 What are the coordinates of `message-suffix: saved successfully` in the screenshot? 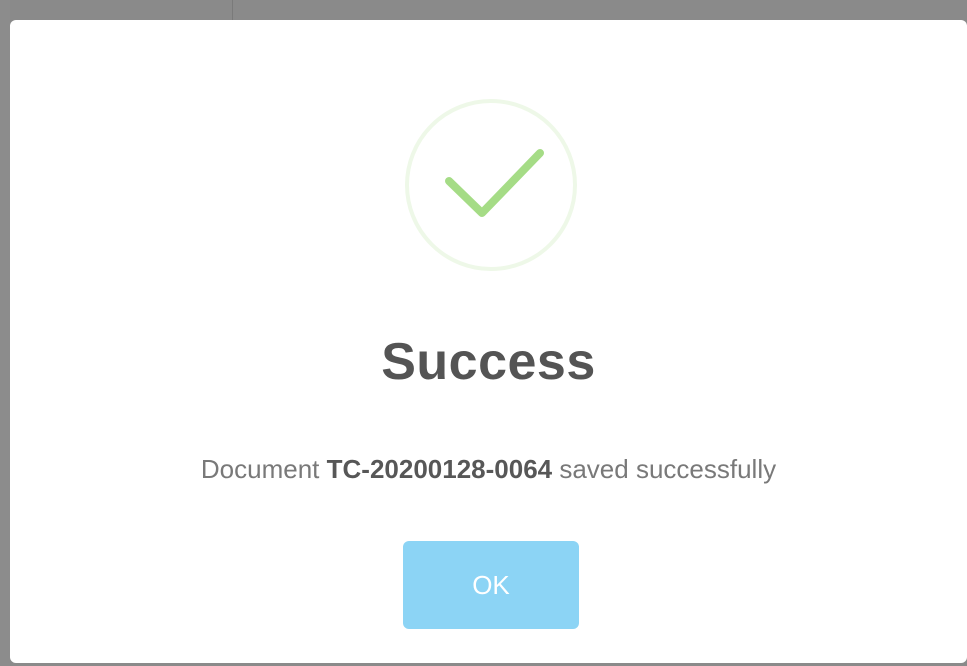 It's located at (664, 469).